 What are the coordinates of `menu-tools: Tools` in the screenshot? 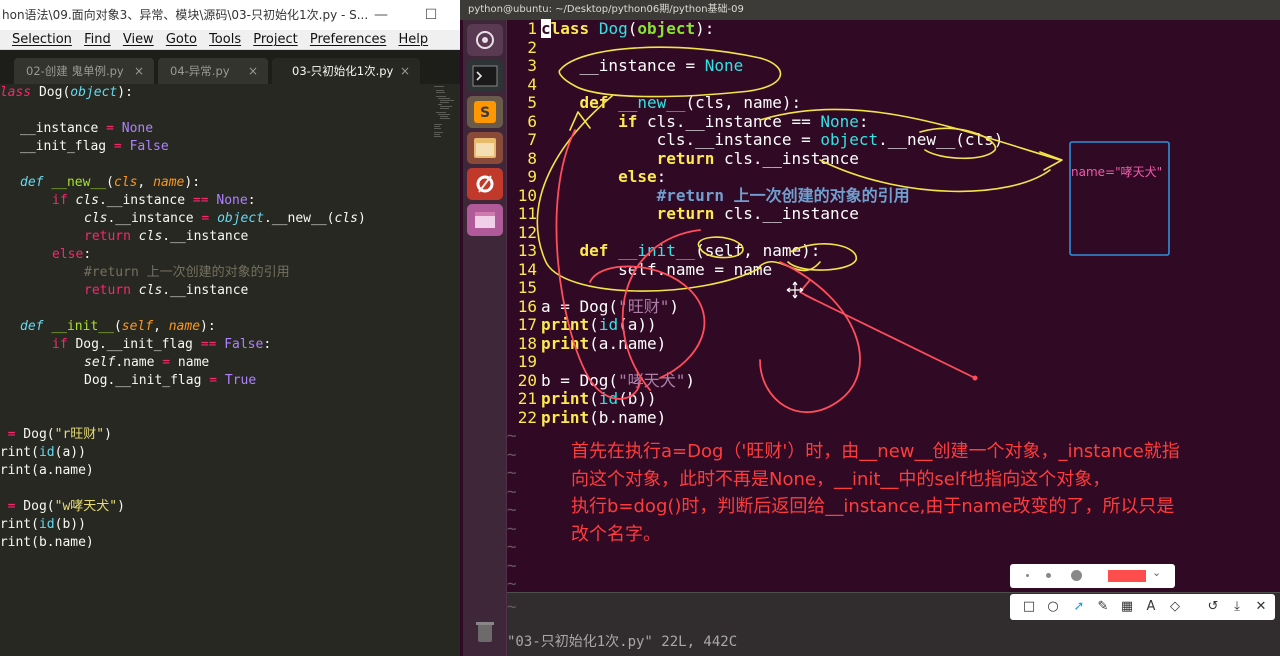 It's located at (225, 40).